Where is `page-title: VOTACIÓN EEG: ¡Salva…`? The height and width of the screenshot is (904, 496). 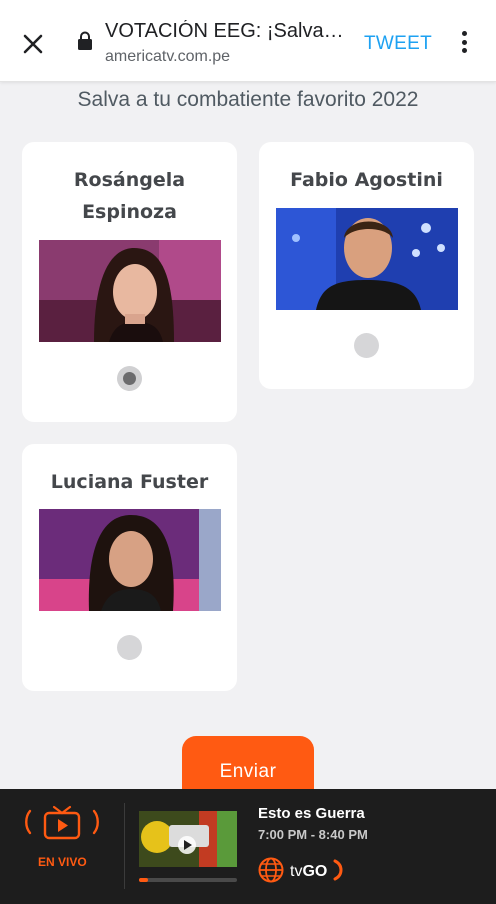 page-title: VOTACIÓN EEG: ¡Salva… is located at coordinates (224, 31).